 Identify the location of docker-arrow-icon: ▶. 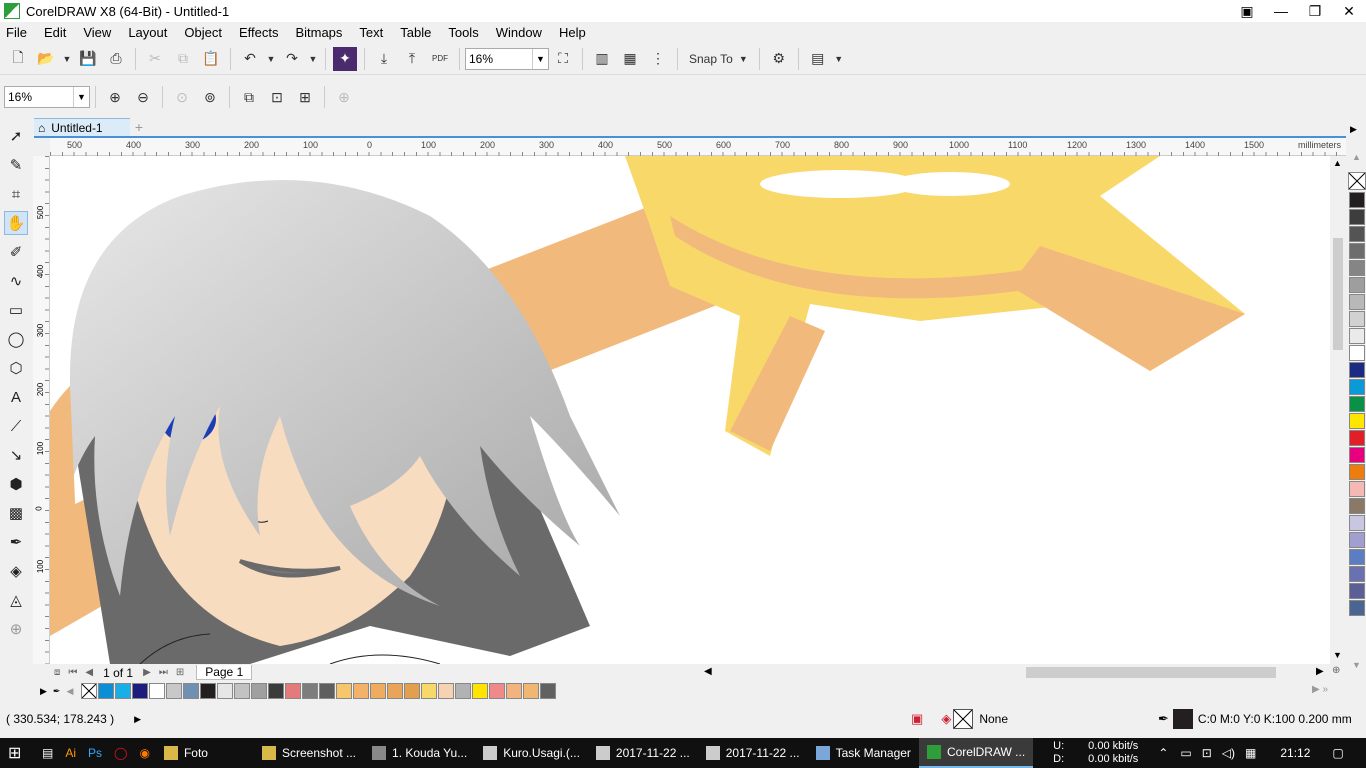
(1353, 129).